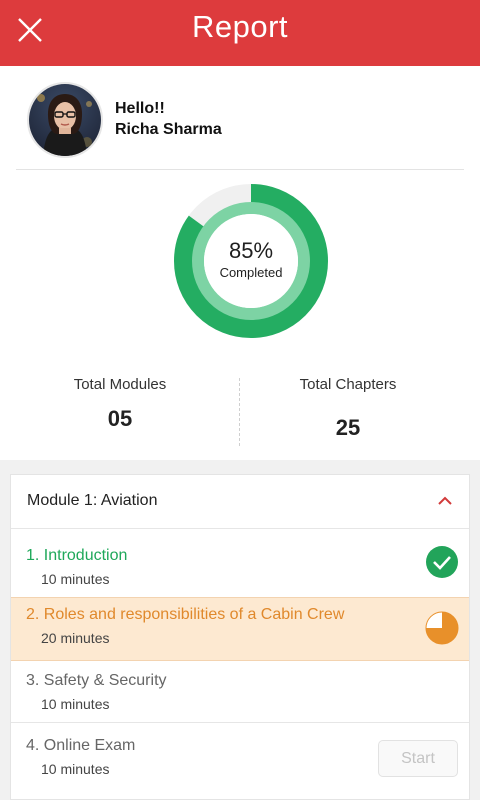 The width and height of the screenshot is (480, 800). Describe the element at coordinates (240, 693) in the screenshot. I see `chapter-row-safety: 3. Safety & Security 10 minutes` at that location.